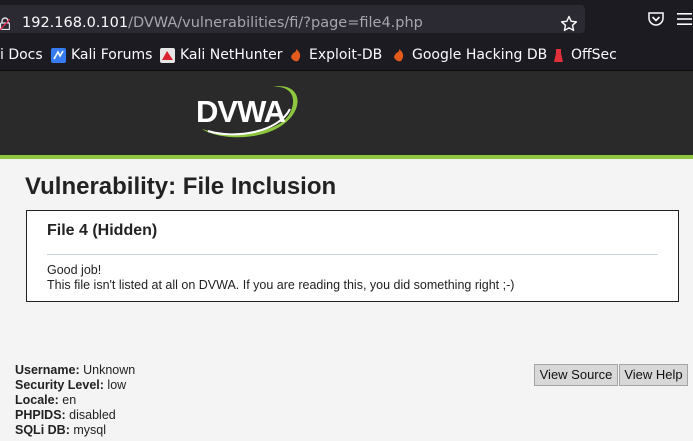 Image resolution: width=693 pixels, height=441 pixels. Describe the element at coordinates (167, 55) in the screenshot. I see `kali-nethunter-icon` at that location.